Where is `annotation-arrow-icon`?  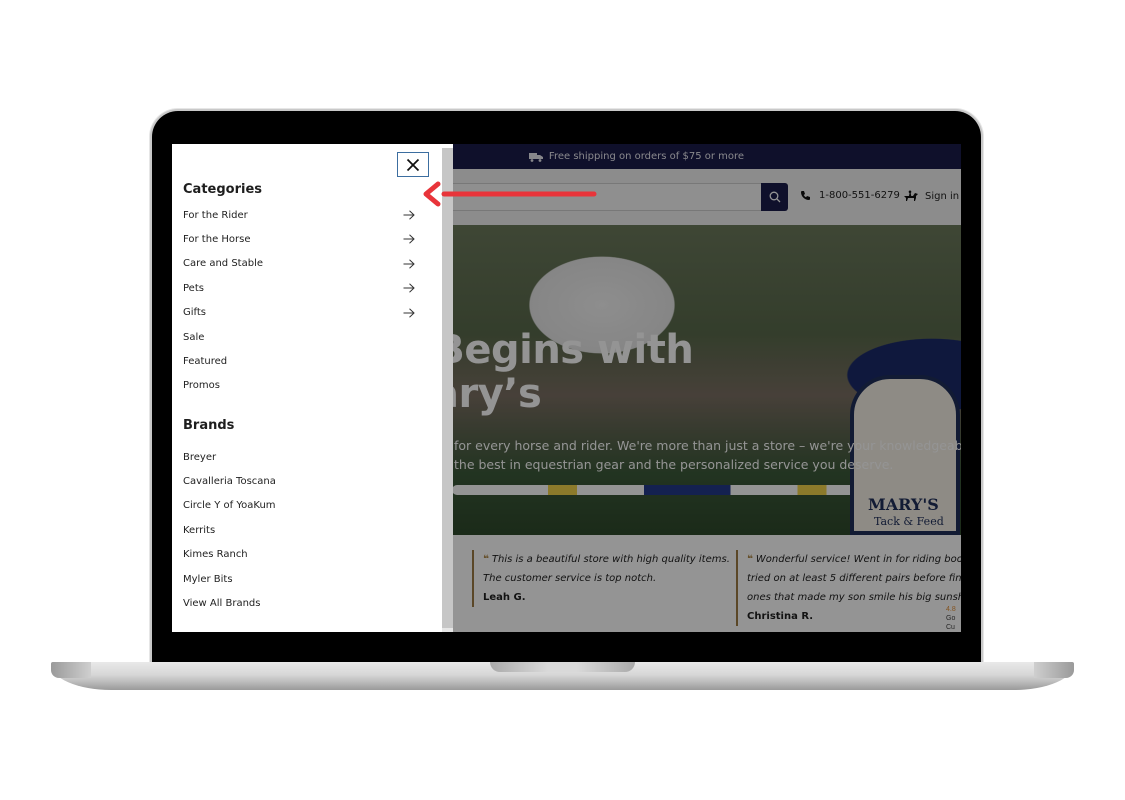
annotation-arrow-icon is located at coordinates (510, 194).